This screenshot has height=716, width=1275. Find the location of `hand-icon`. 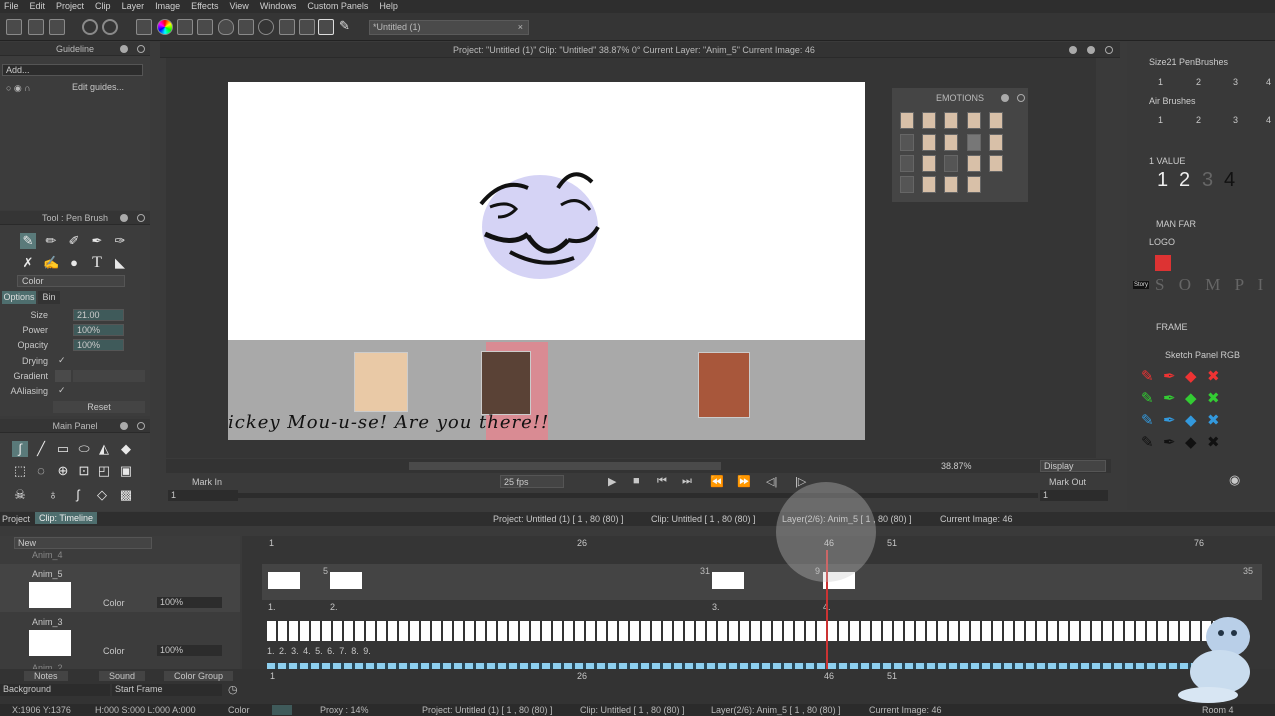

hand-icon is located at coordinates (287, 27).